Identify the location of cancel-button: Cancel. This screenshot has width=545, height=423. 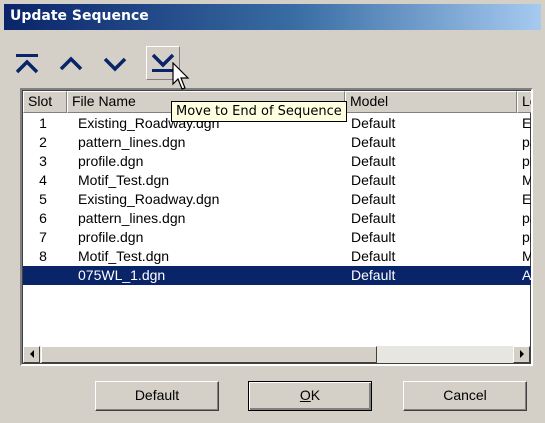
(465, 396).